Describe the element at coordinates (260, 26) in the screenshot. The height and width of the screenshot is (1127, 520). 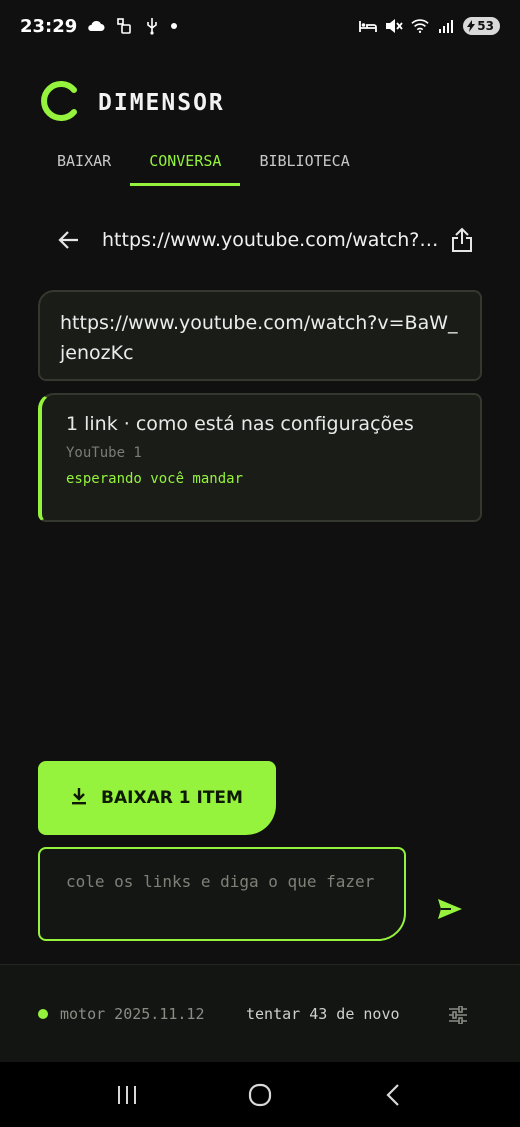
I see `status-bar: 23:29 53` at that location.